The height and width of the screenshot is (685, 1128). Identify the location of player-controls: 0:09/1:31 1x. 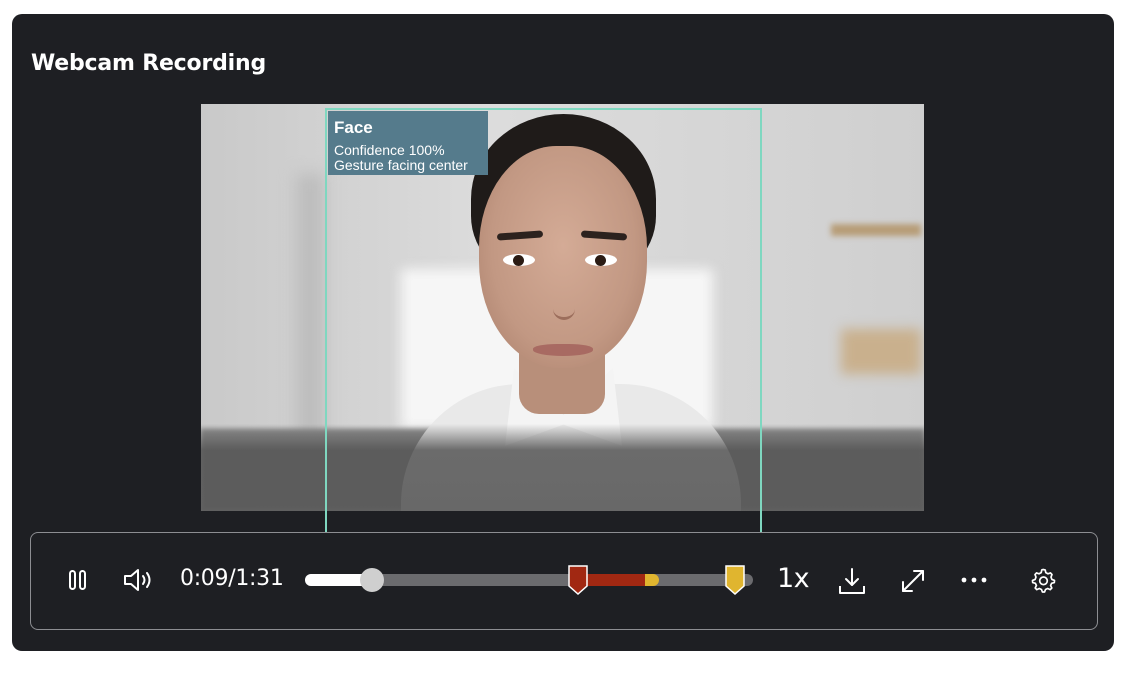
(564, 581).